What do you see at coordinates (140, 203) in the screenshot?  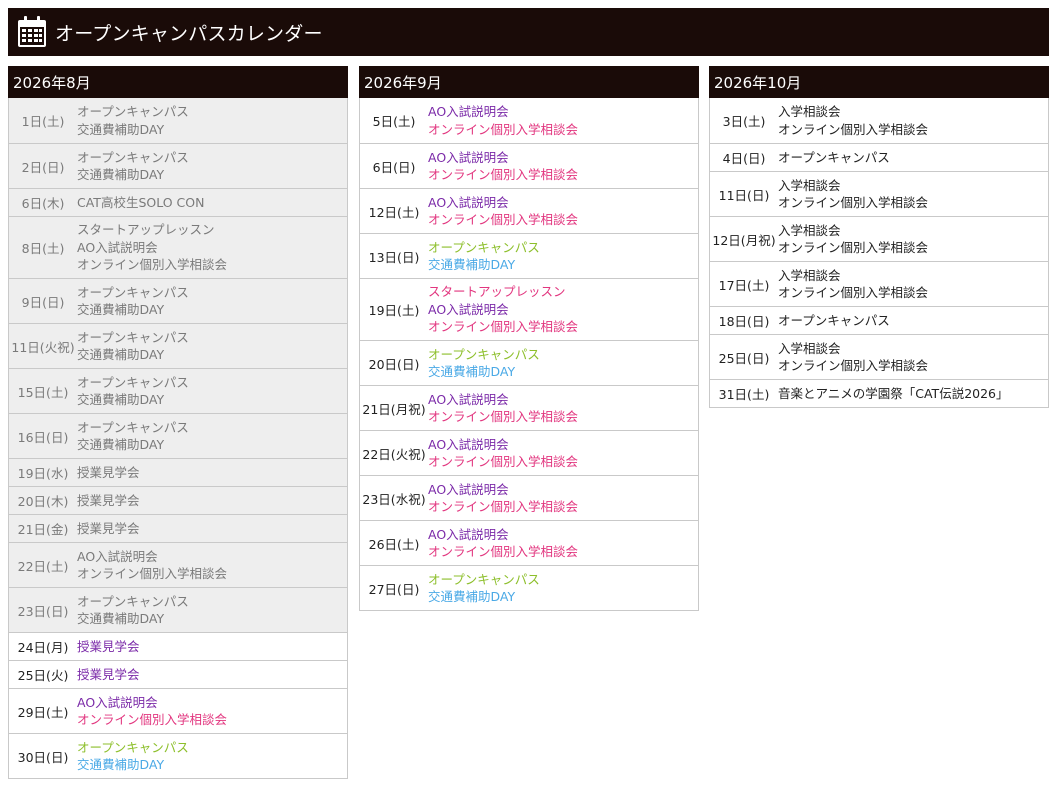 I see `event-item: CAT高校生SOLO CON` at bounding box center [140, 203].